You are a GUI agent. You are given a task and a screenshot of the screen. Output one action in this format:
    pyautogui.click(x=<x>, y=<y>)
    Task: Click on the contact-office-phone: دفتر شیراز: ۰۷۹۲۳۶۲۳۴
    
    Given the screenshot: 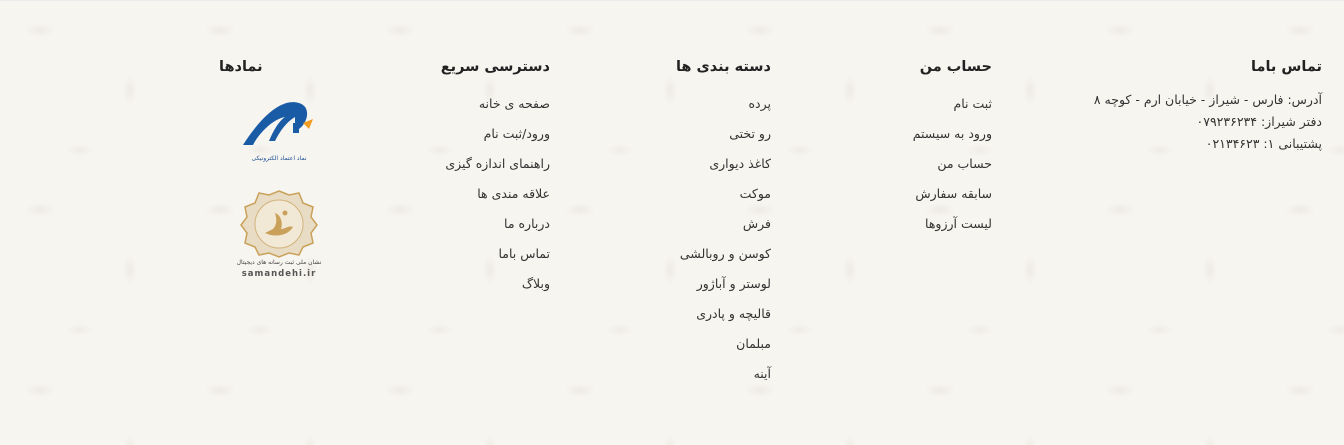 What is the action you would take?
    pyautogui.click(x=1259, y=121)
    